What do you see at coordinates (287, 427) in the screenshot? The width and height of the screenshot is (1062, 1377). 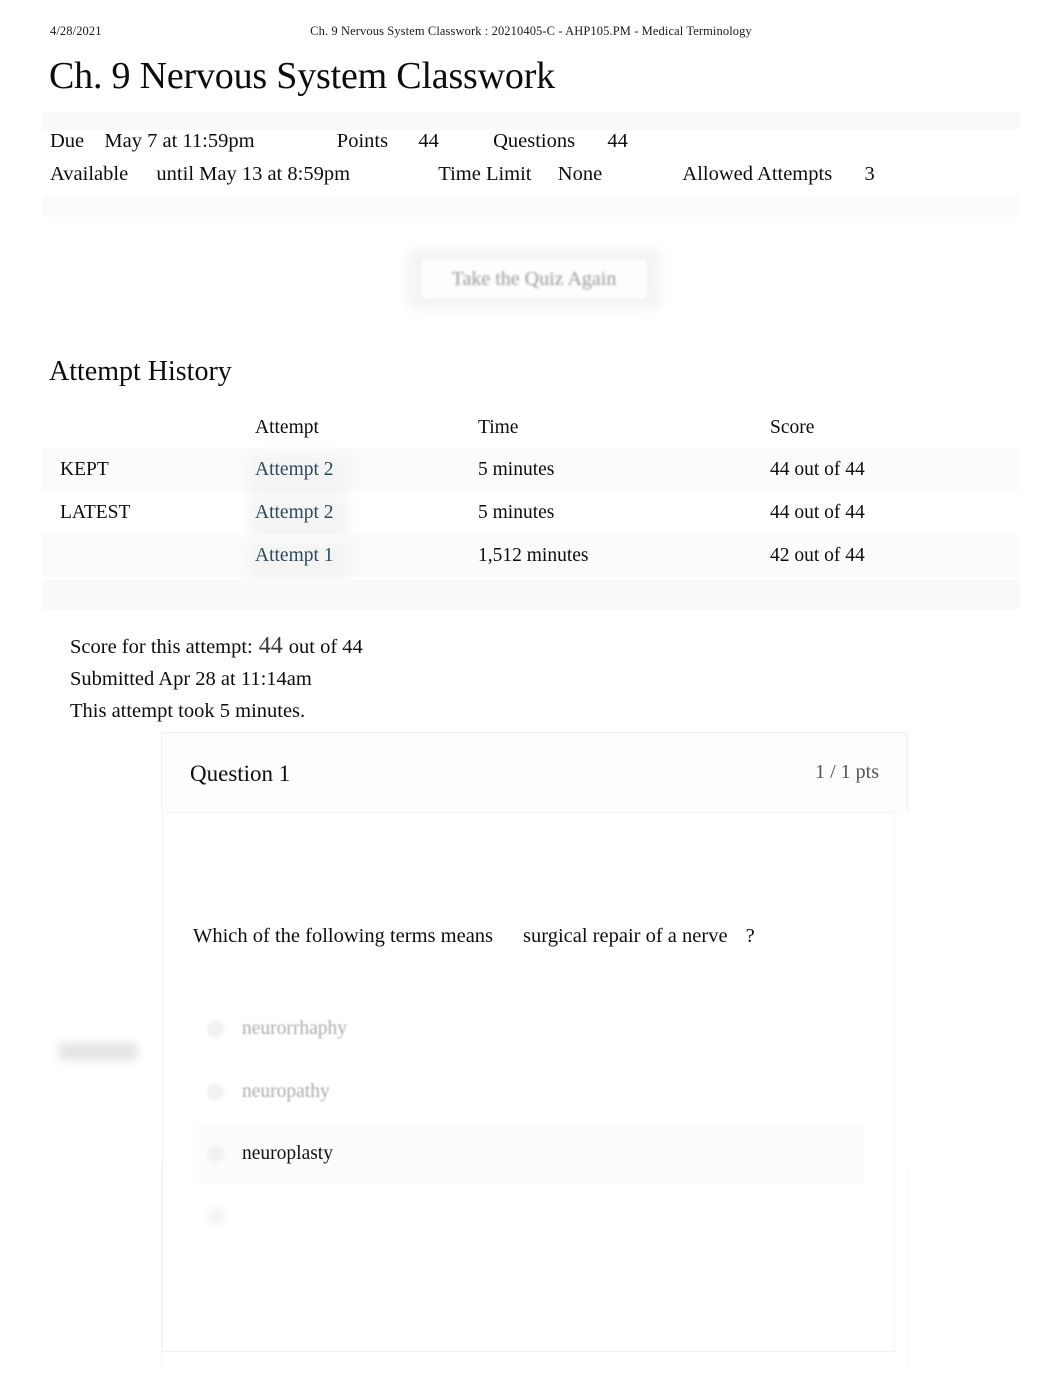 I see `column-header-attempt: Attempt` at bounding box center [287, 427].